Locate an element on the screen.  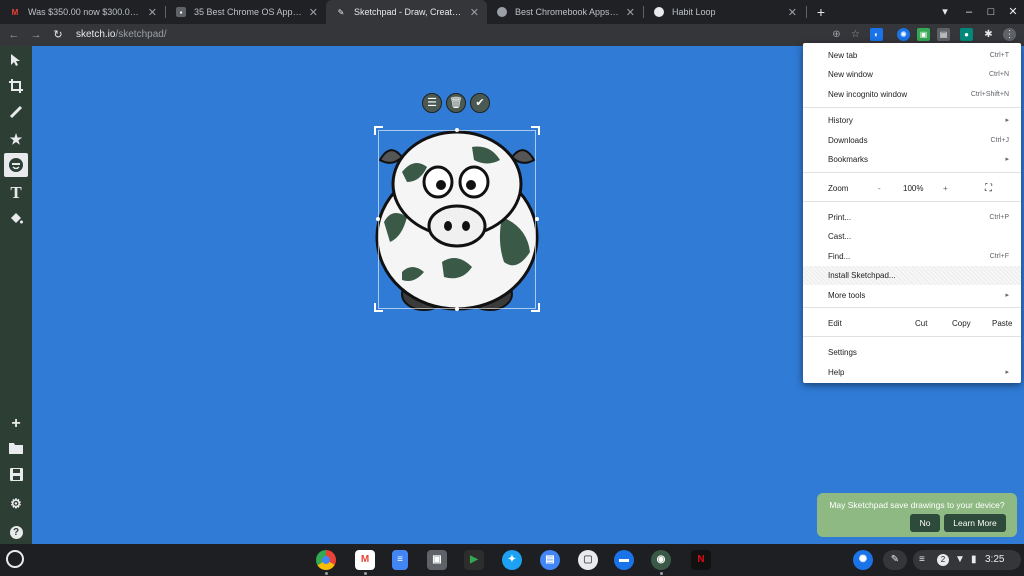
clock: 3:25 is located at coordinates (995, 559).